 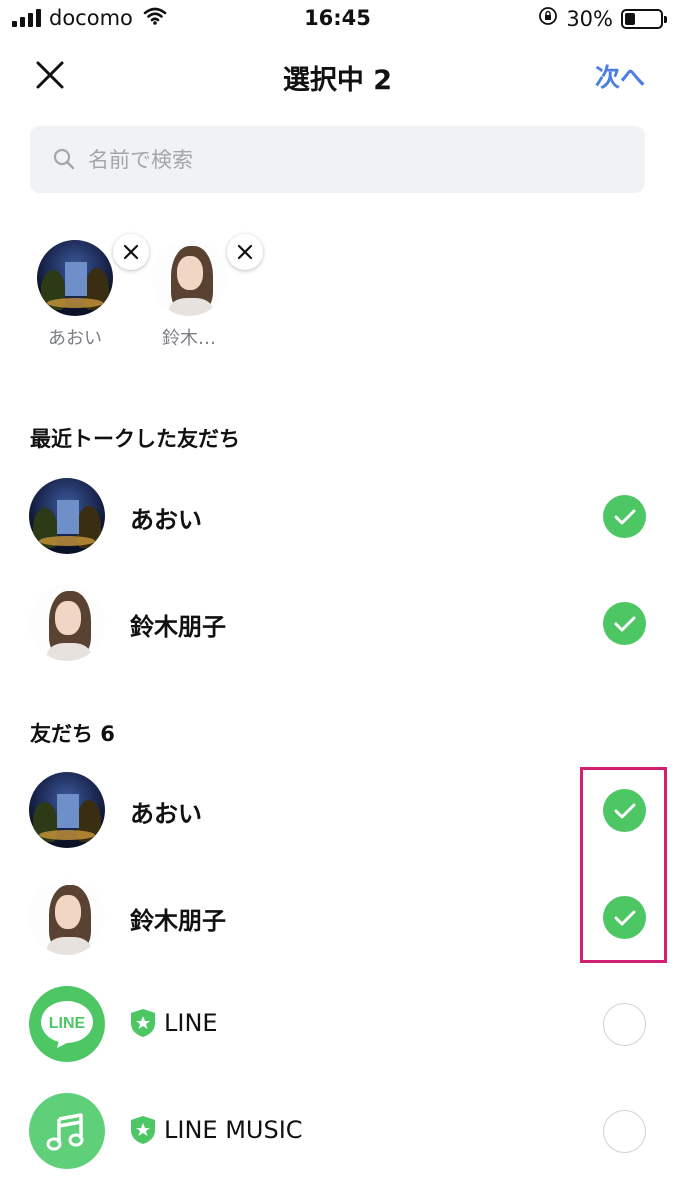 I want to click on line-logo-text: LINE, so click(x=67, y=1023).